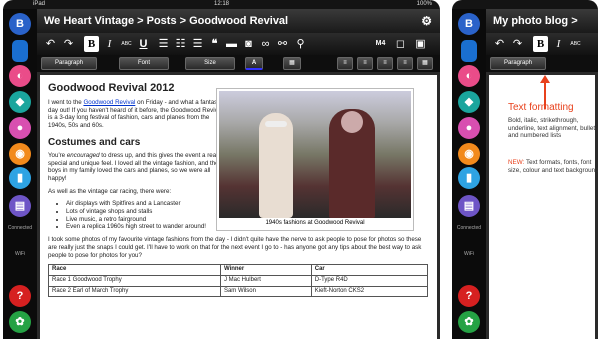 This screenshot has width=600, height=339. Describe the element at coordinates (144, 63) in the screenshot. I see `font-select: Font` at that location.